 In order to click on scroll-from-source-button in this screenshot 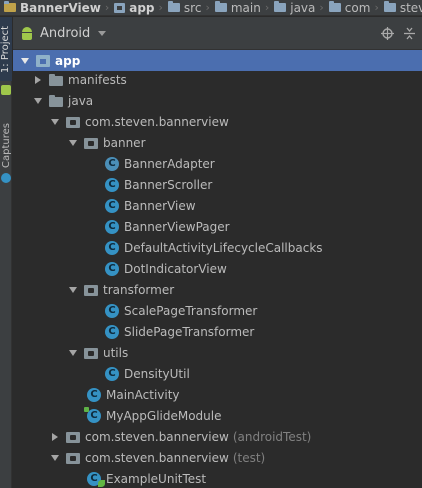, I will do `click(387, 33)`.